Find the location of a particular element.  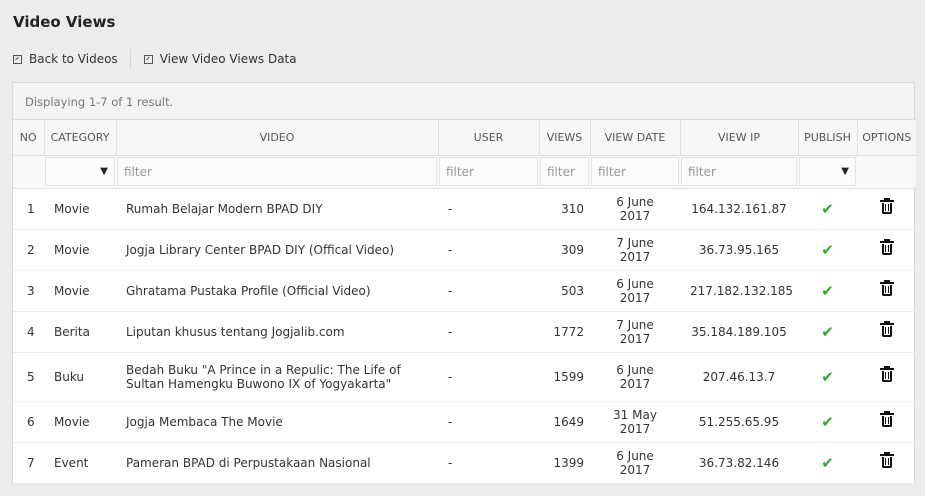

cell-category: Event is located at coordinates (80, 463).